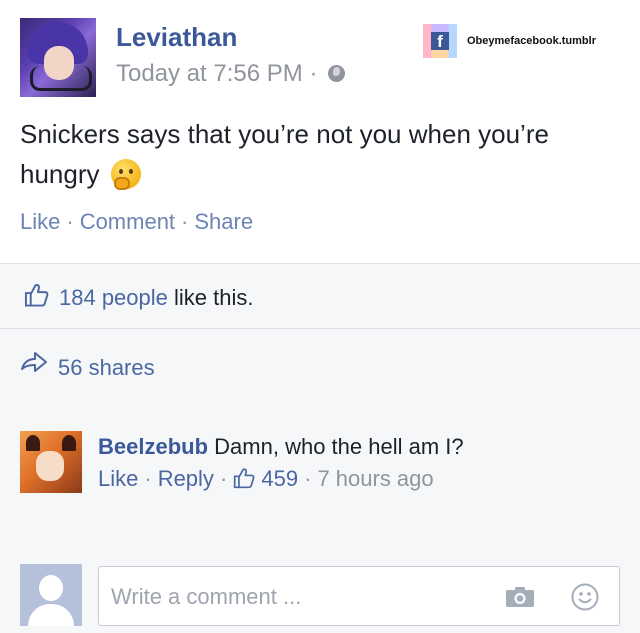 This screenshot has width=640, height=633. I want to click on watermark-text: Obeymefacebook.tumblr, so click(531, 41).